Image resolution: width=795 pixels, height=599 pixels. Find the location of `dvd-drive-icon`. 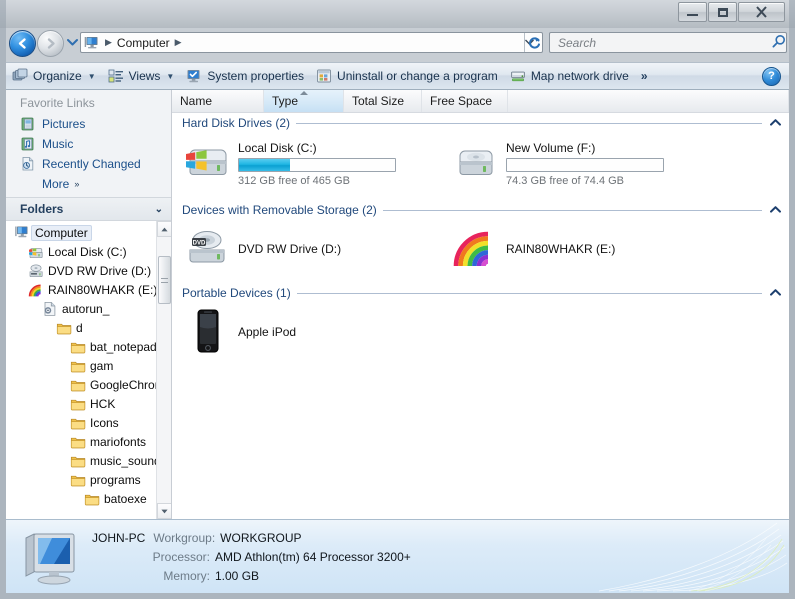

dvd-drive-icon is located at coordinates (36, 271).